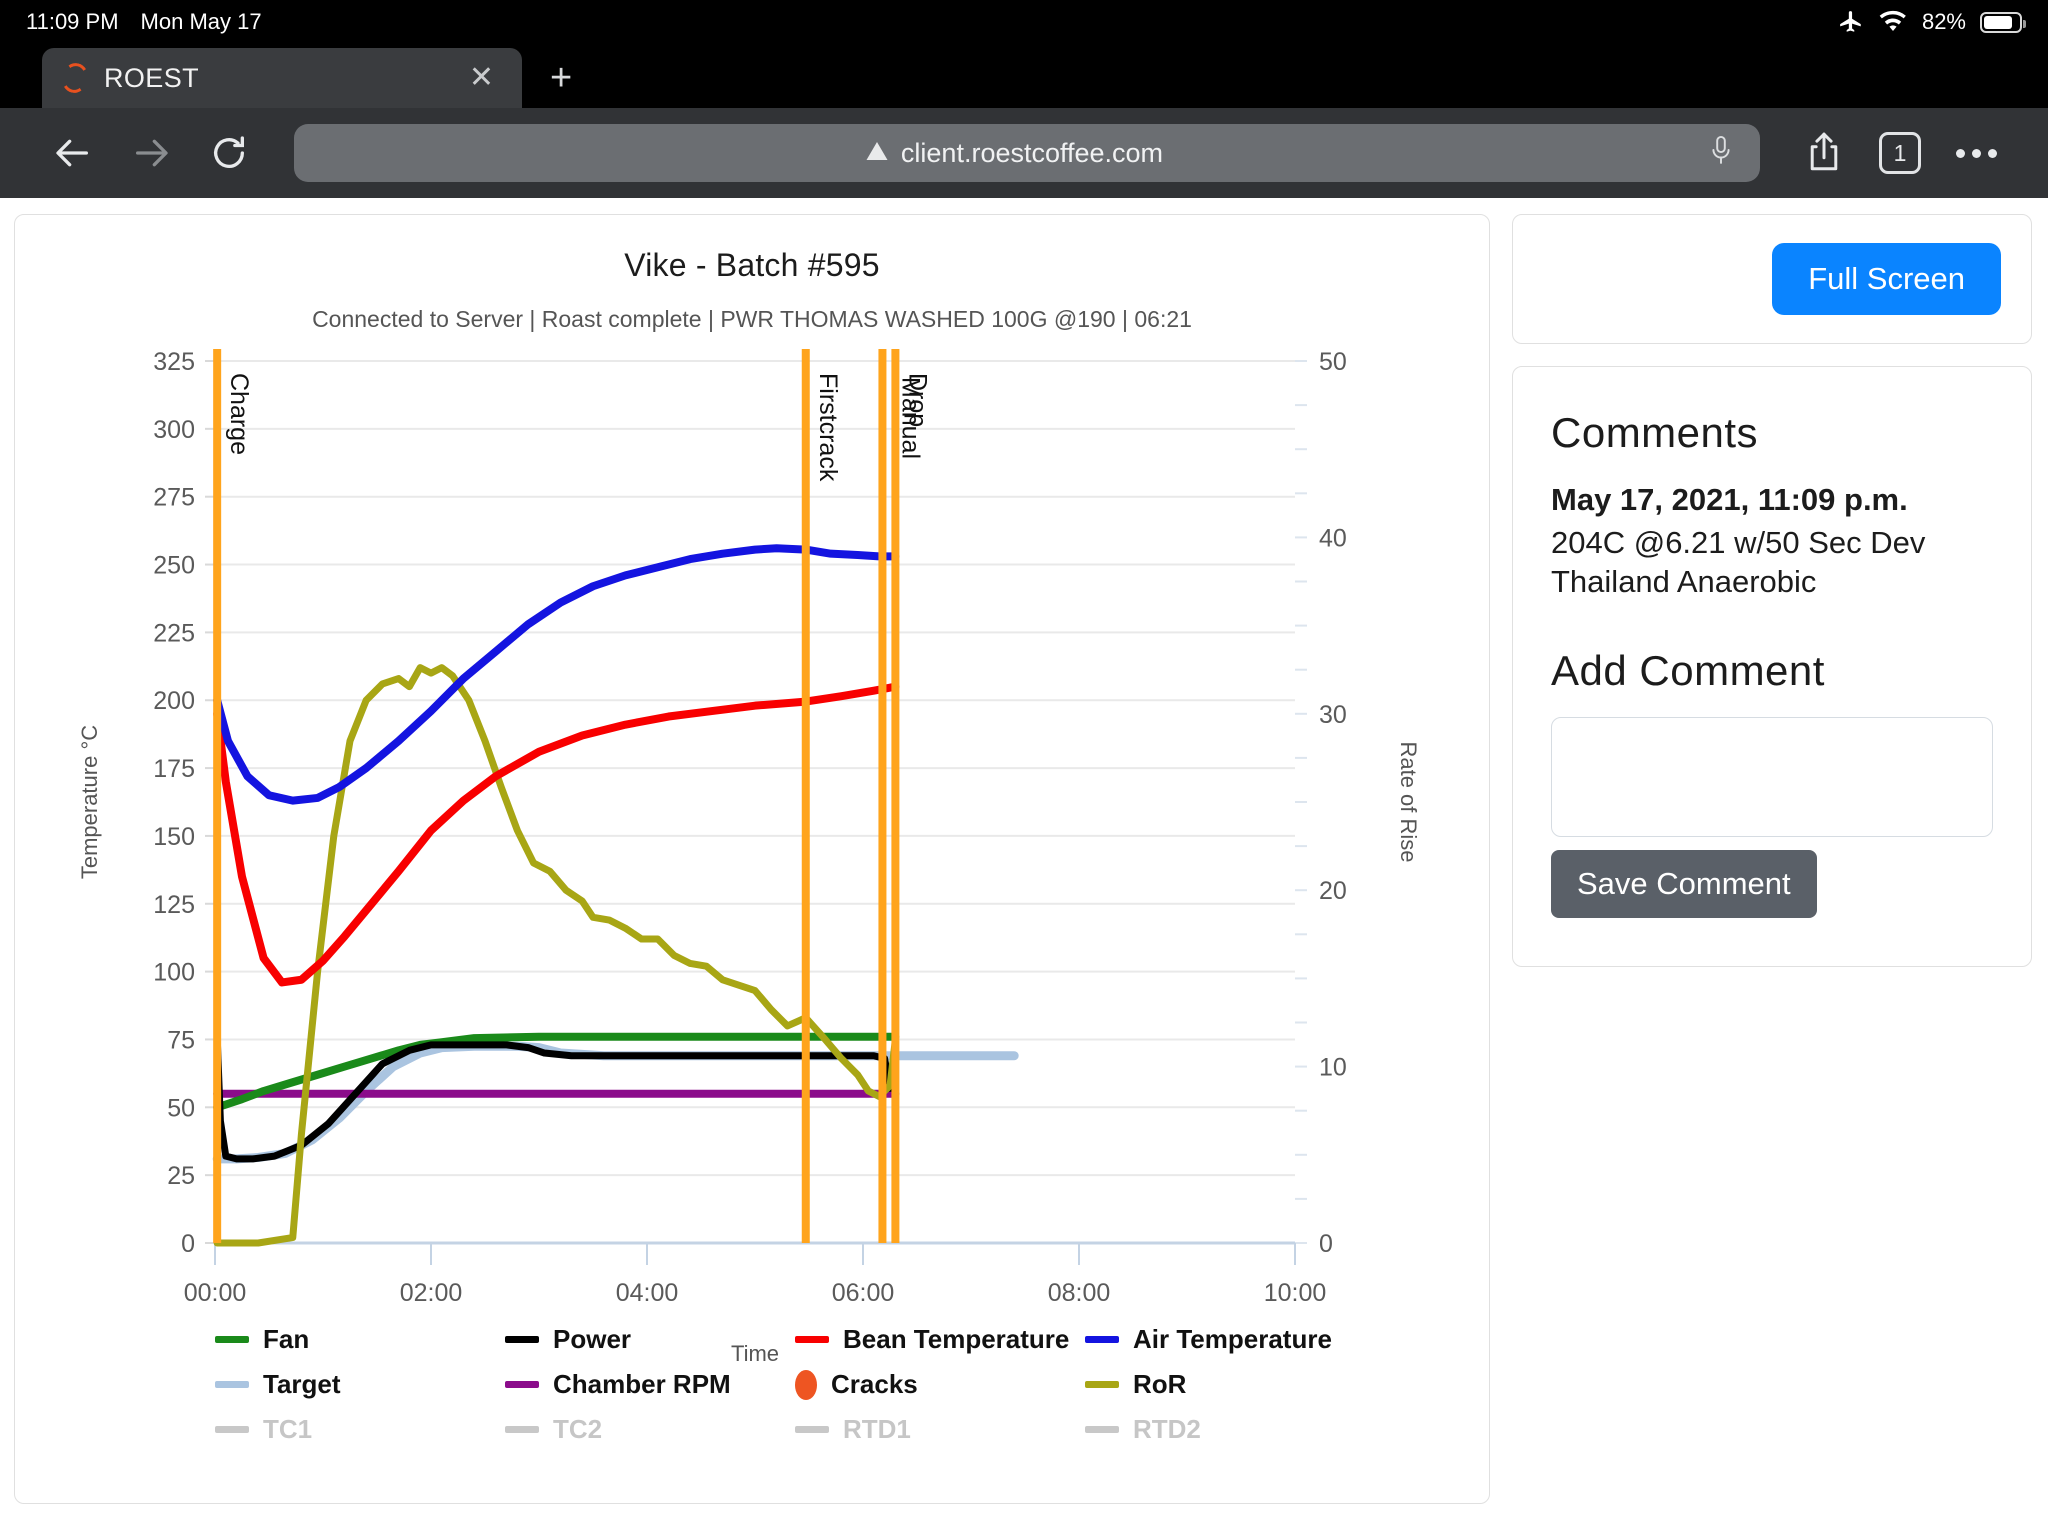  I want to click on legend-label: RoR, so click(1160, 1384).